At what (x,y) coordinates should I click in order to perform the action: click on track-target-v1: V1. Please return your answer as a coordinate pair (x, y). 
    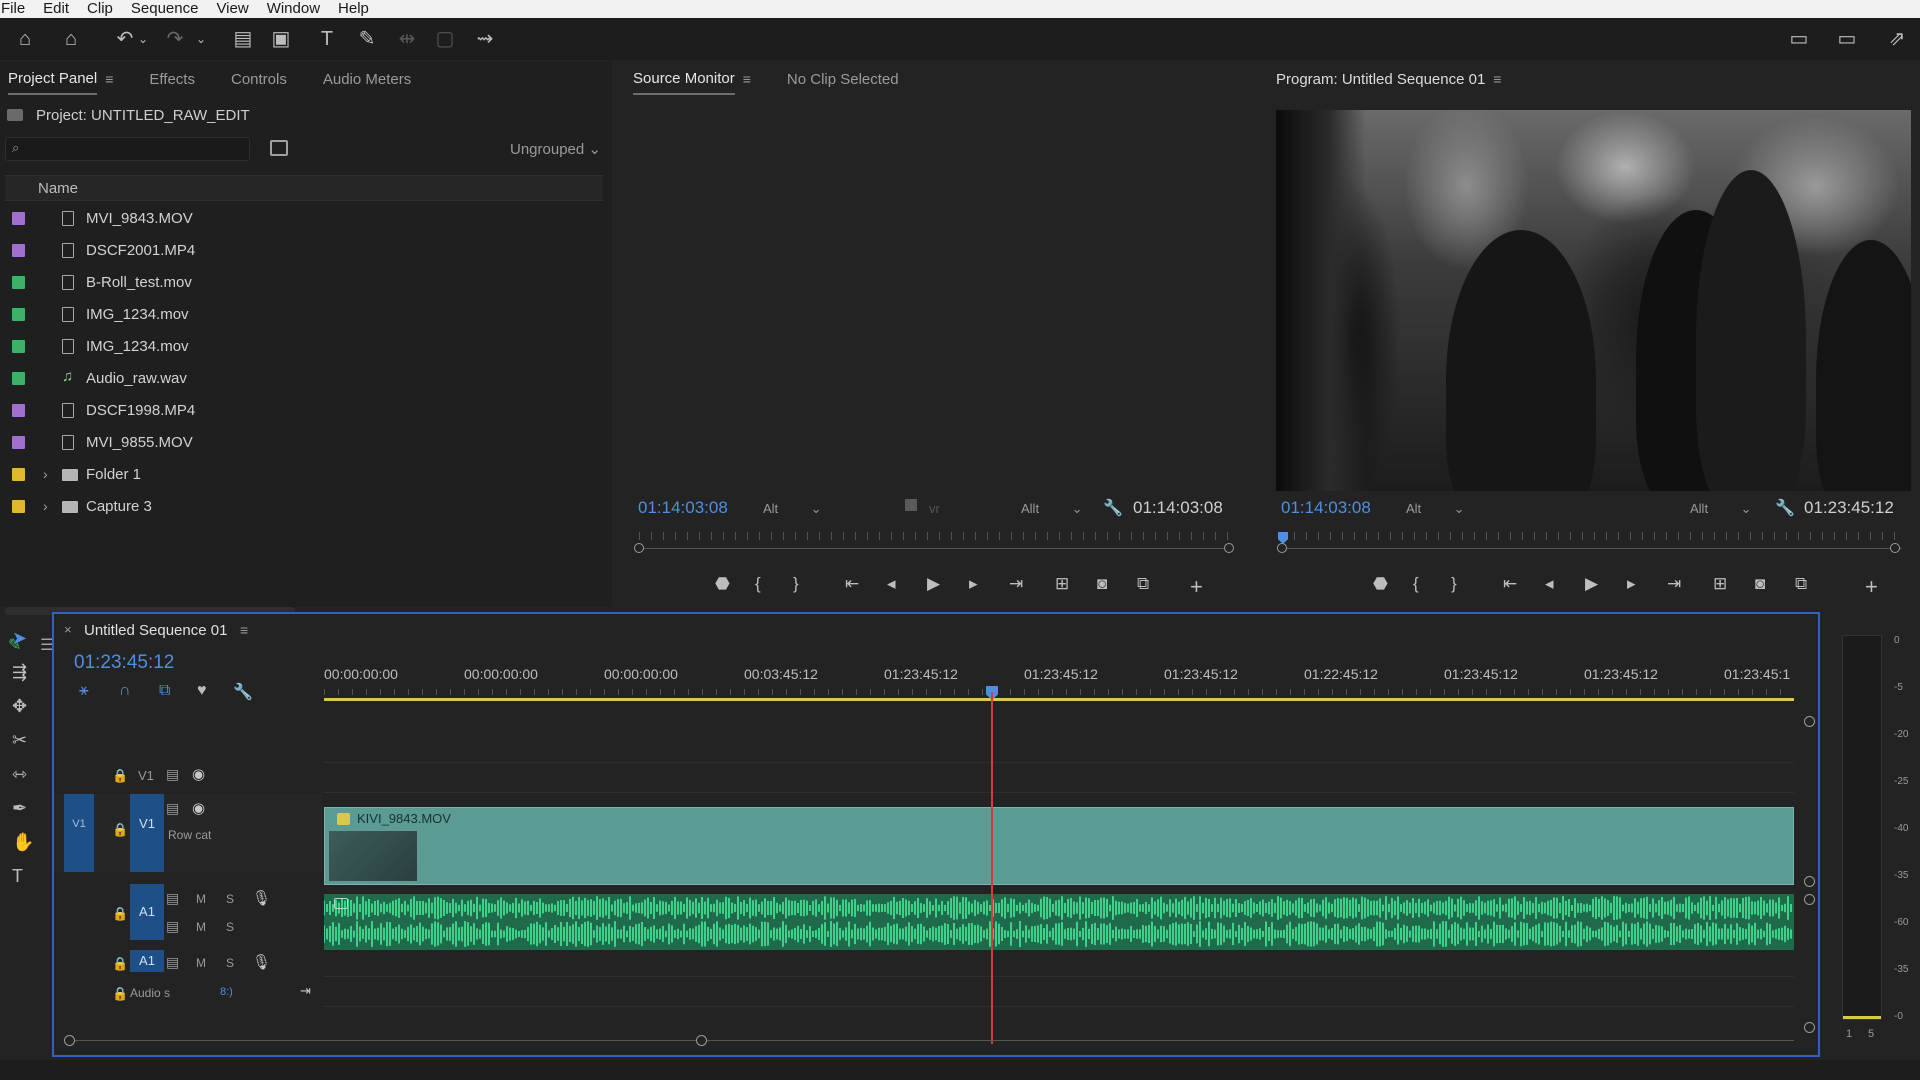
    Looking at the image, I should click on (147, 833).